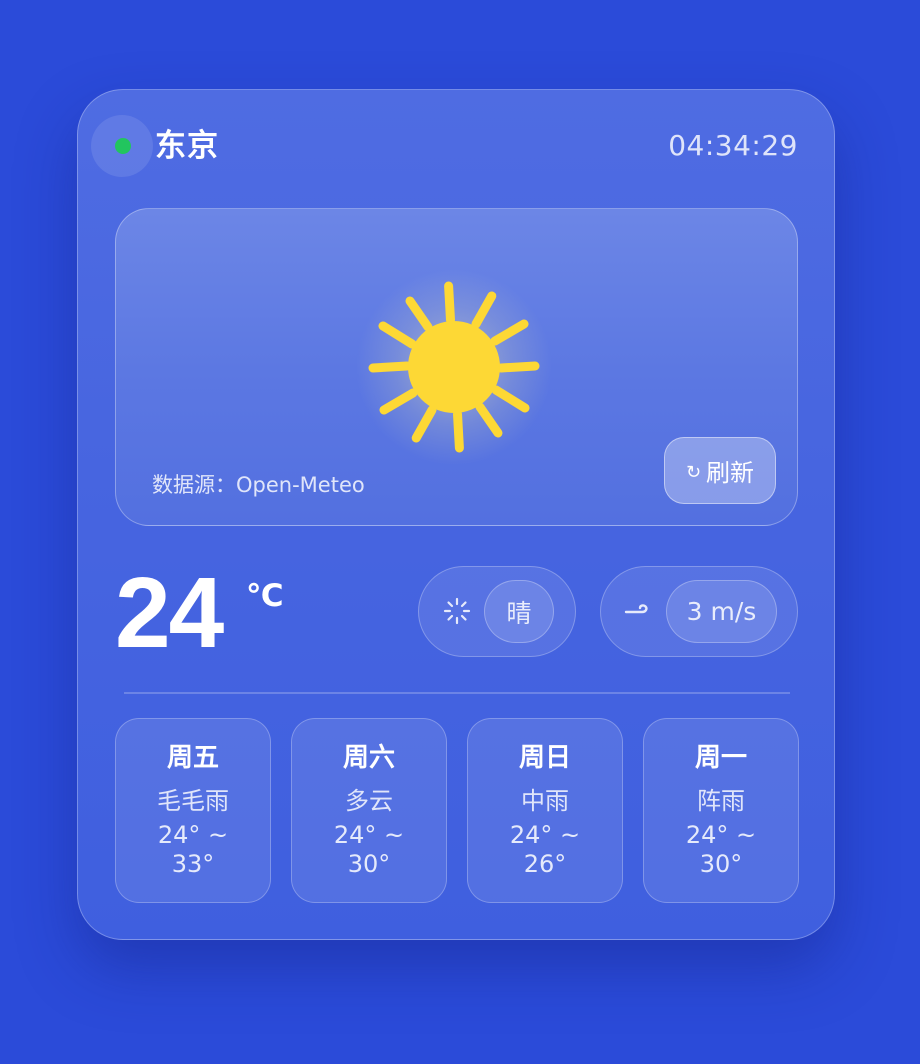 This screenshot has height=1064, width=920. I want to click on condition-pill: 晴, so click(497, 611).